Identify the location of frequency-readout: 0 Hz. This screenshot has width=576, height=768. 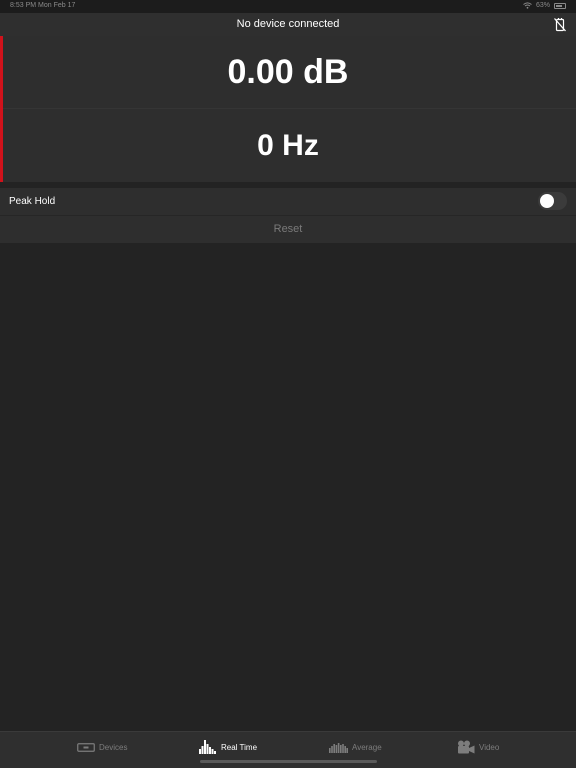
(288, 145).